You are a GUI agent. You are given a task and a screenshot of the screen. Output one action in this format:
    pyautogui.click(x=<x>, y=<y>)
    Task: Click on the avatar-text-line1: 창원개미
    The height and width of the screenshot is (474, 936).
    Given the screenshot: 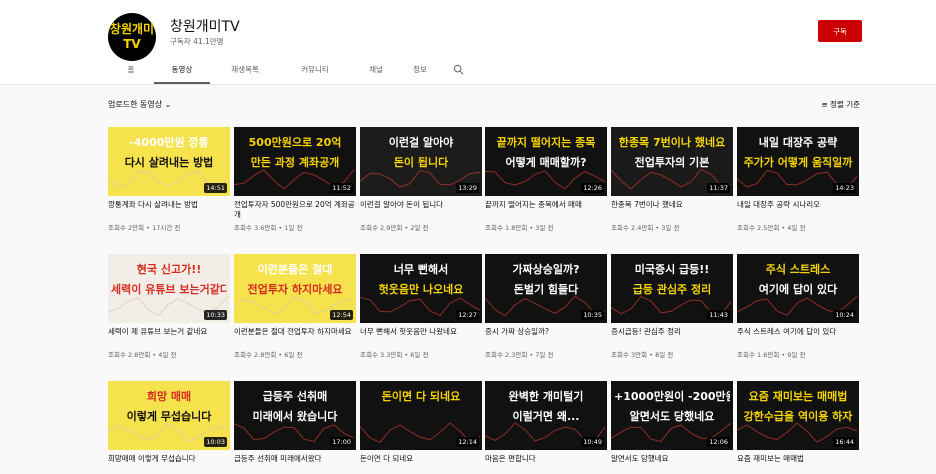 What is the action you would take?
    pyautogui.click(x=132, y=29)
    